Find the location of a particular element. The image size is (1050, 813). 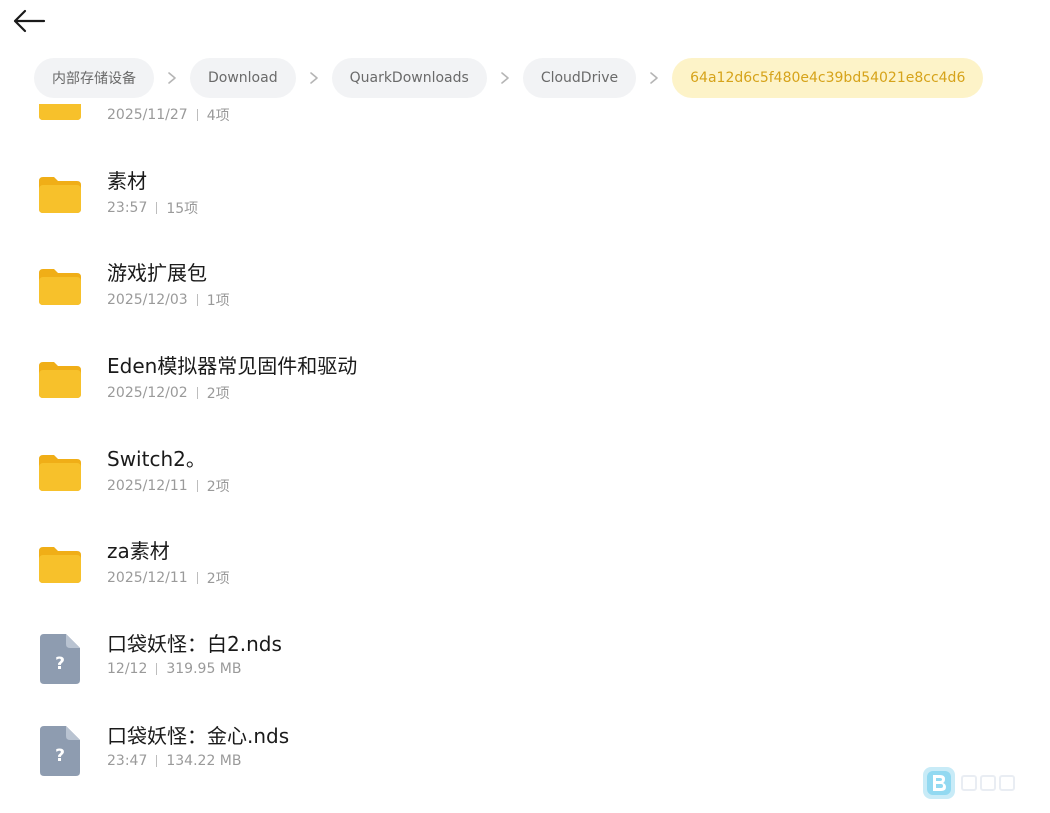

file-name: 口袋妖怪：金心.nds is located at coordinates (198, 736).